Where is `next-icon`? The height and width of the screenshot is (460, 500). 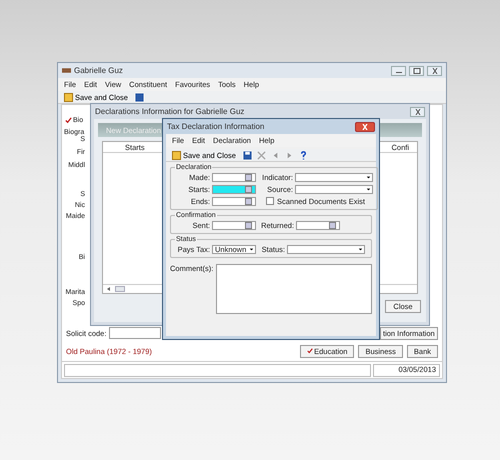 next-icon is located at coordinates (289, 155).